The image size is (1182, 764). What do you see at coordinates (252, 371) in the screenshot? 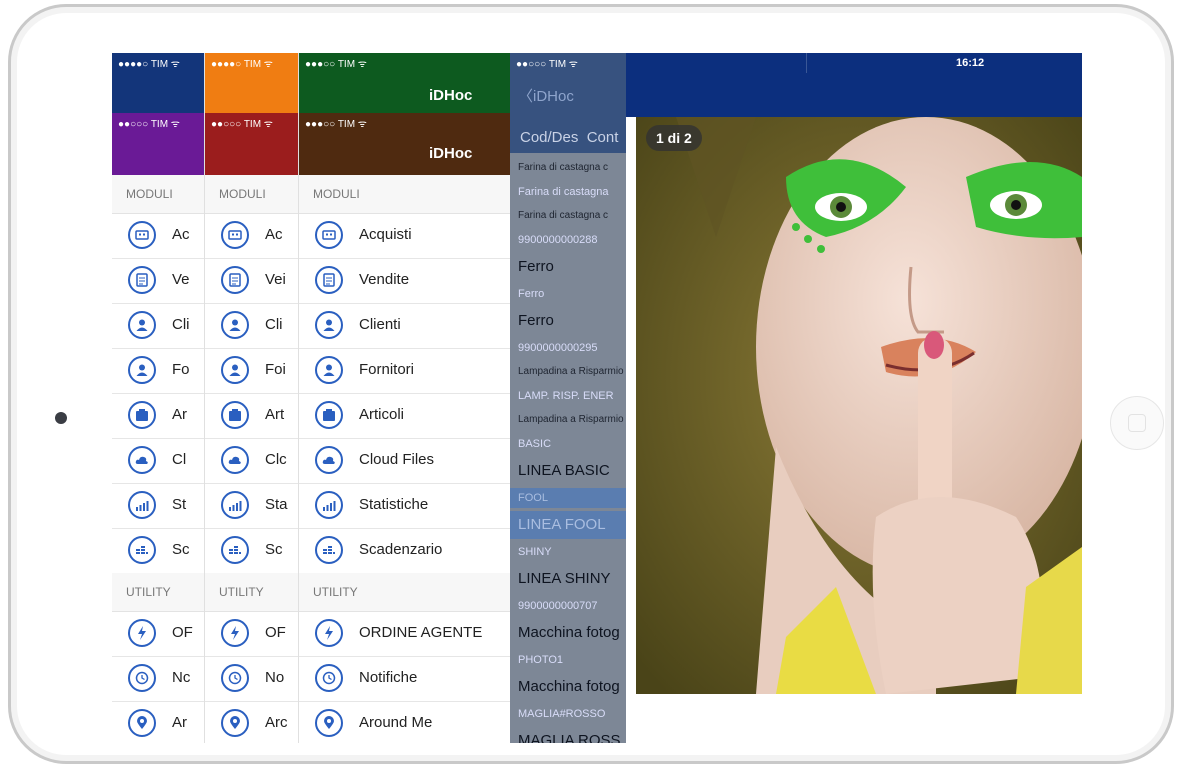
I see `menu-item: Foi` at bounding box center [252, 371].